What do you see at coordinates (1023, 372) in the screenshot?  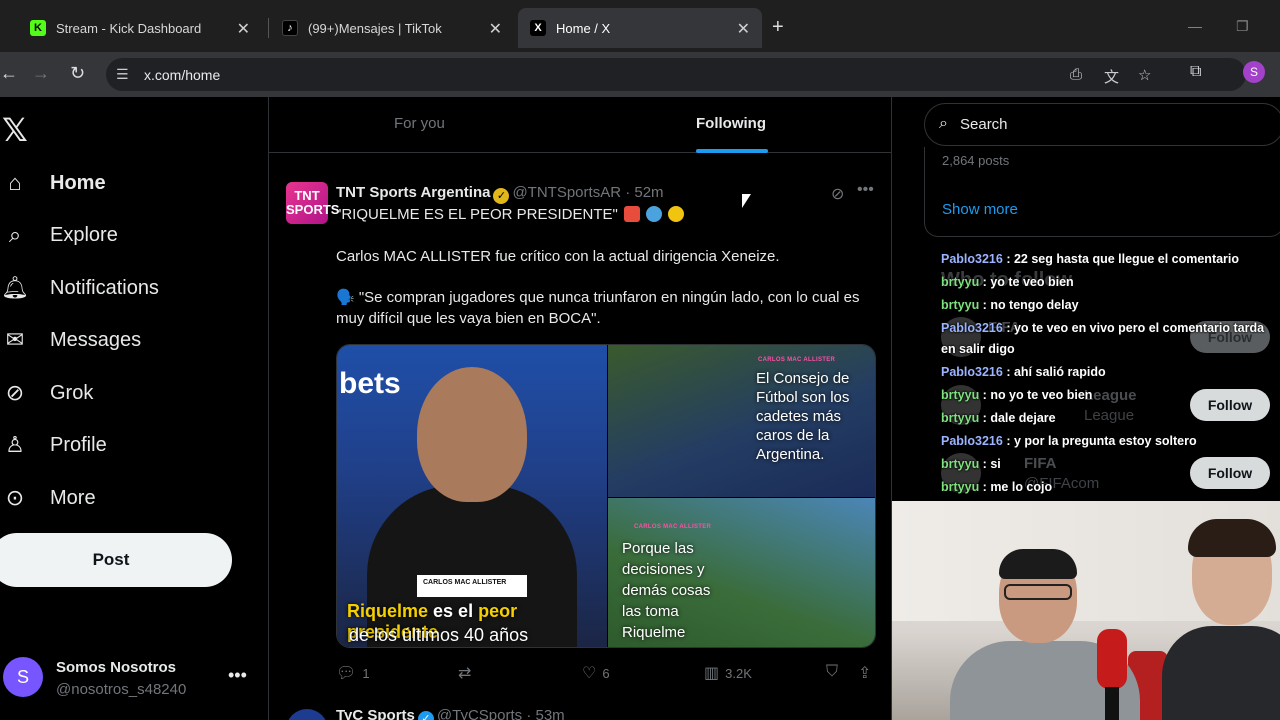 I see `chat-message: Pablo3216 : ahí salió rapido` at bounding box center [1023, 372].